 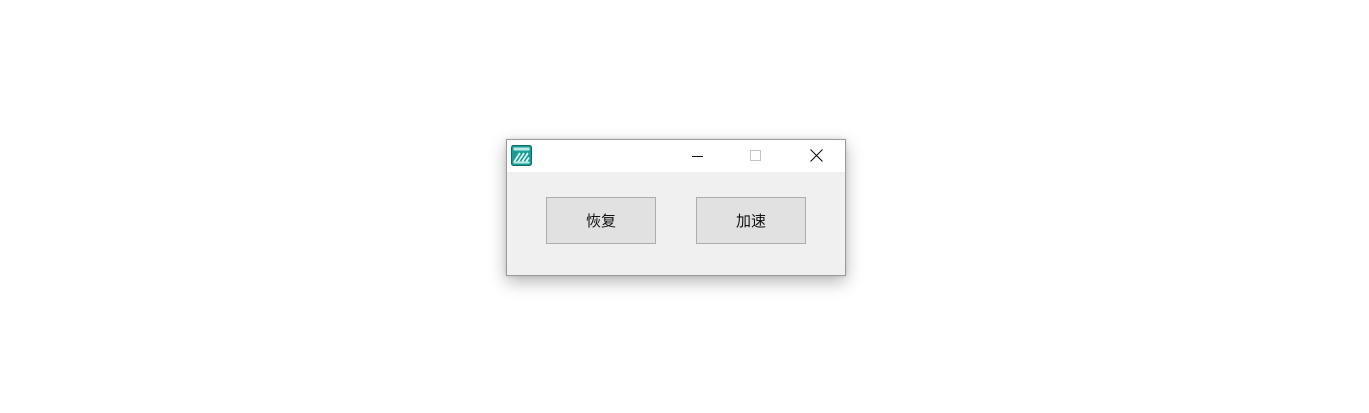 What do you see at coordinates (751, 220) in the screenshot?
I see `speedup-button: 加速` at bounding box center [751, 220].